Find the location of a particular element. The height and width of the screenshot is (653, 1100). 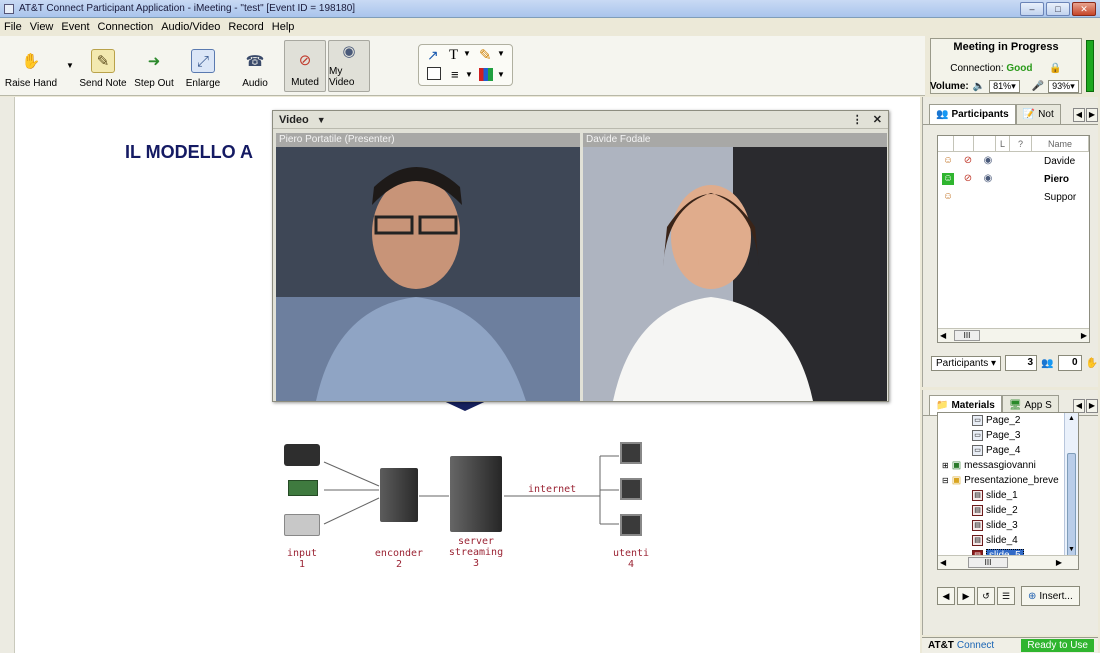

speaker-icon: 🔈 is located at coordinates (979, 86).